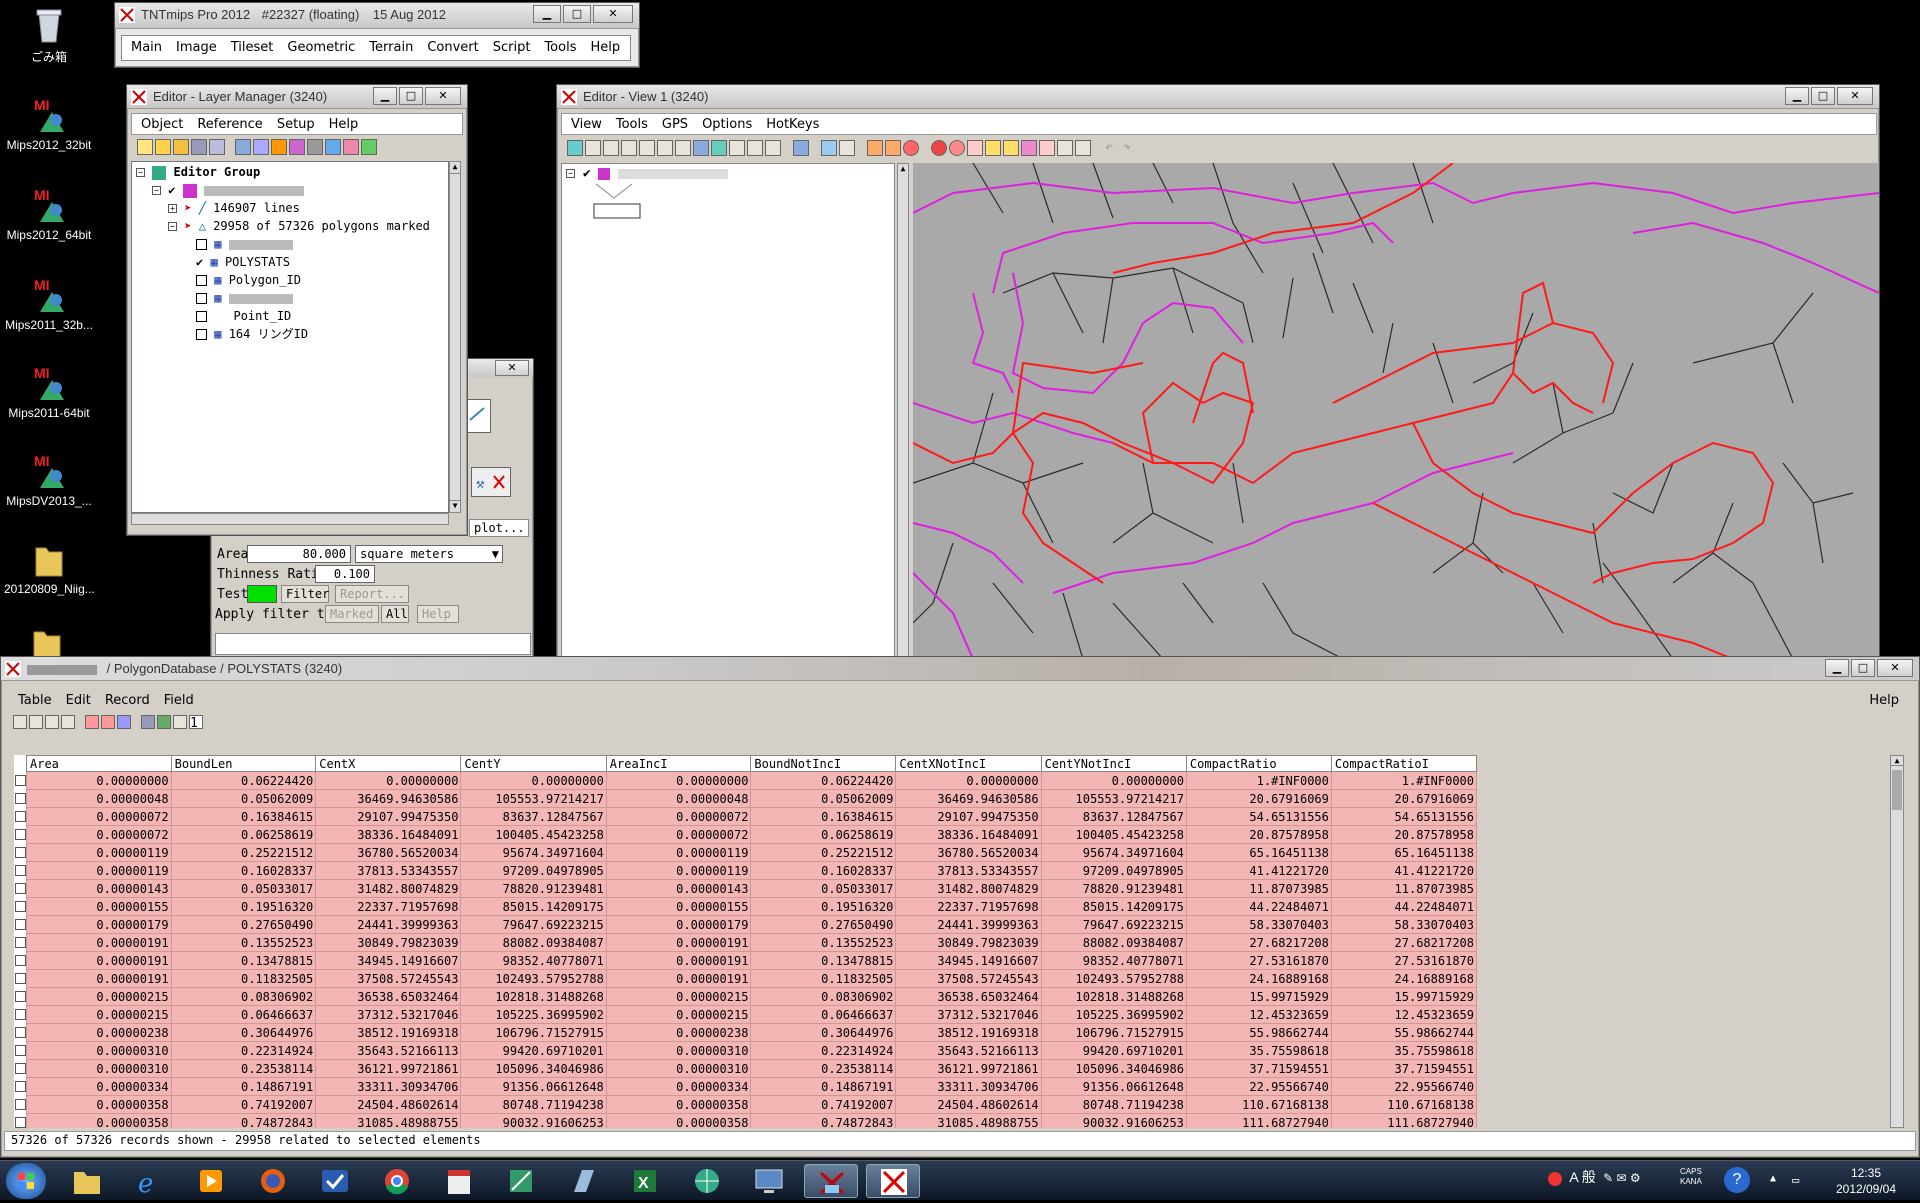 The width and height of the screenshot is (1920, 1203). I want to click on table-cell: 0.14867191, so click(243, 1086).